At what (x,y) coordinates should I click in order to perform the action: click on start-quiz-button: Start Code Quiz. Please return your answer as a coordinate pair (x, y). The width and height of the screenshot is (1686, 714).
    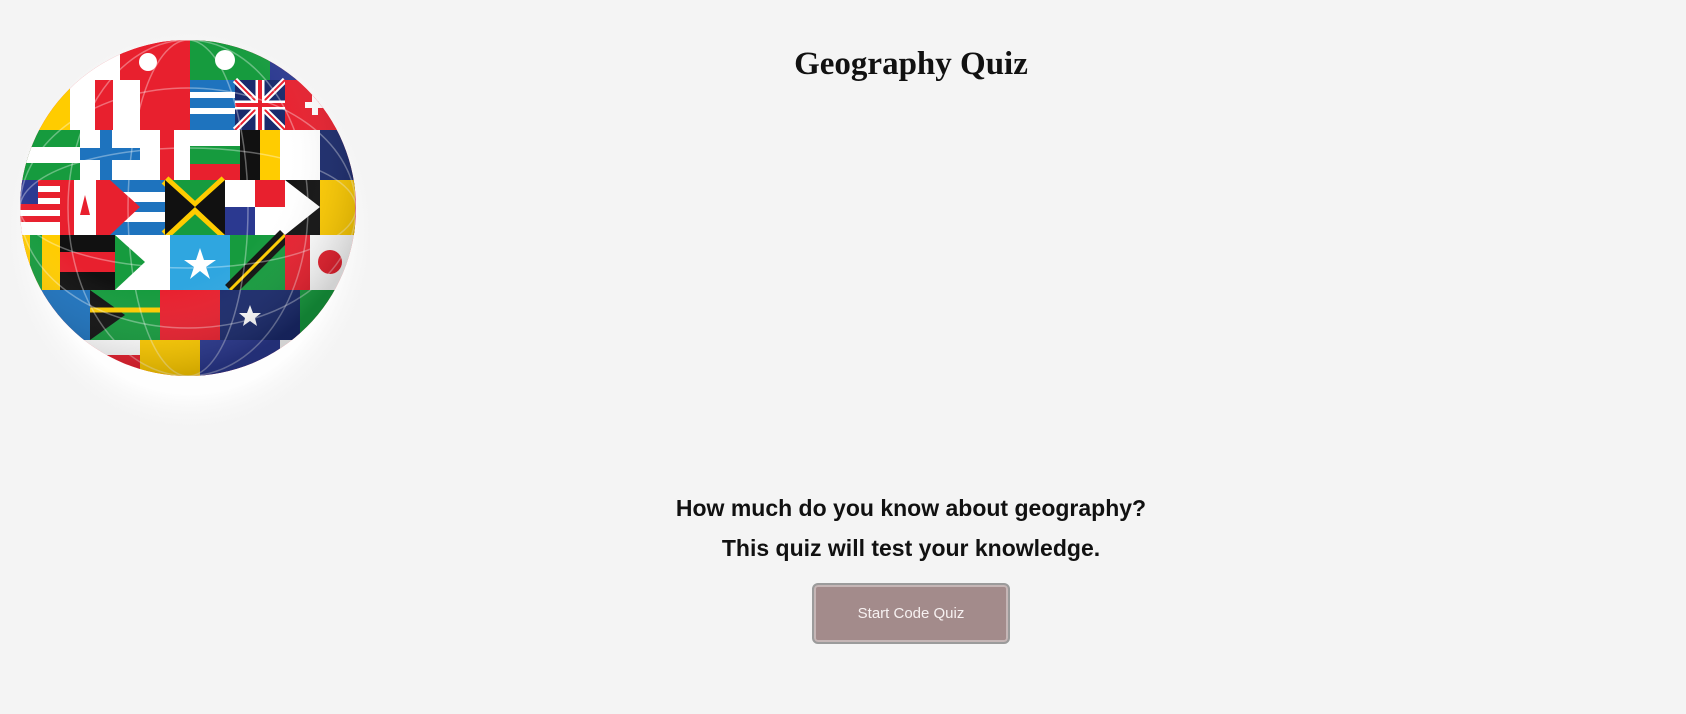
    Looking at the image, I should click on (911, 613).